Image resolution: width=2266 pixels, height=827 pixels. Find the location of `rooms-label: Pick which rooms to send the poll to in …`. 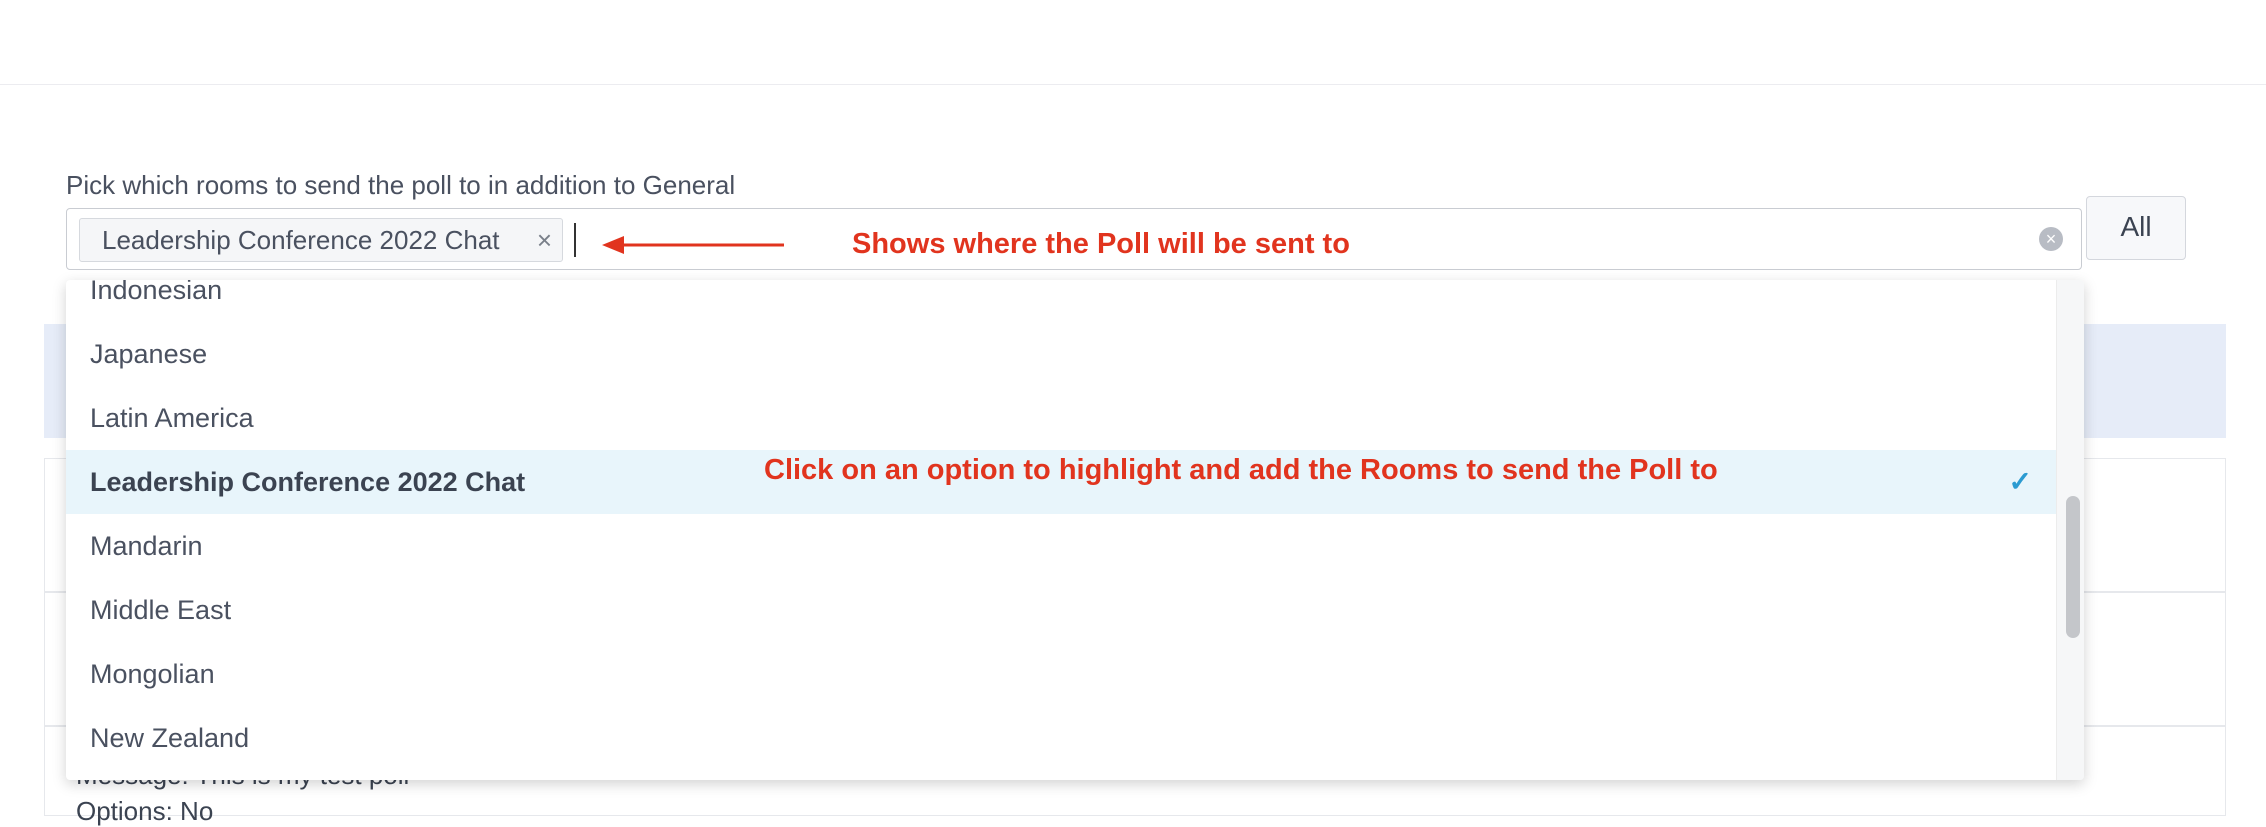

rooms-label: Pick which rooms to send the poll to in … is located at coordinates (401, 185).